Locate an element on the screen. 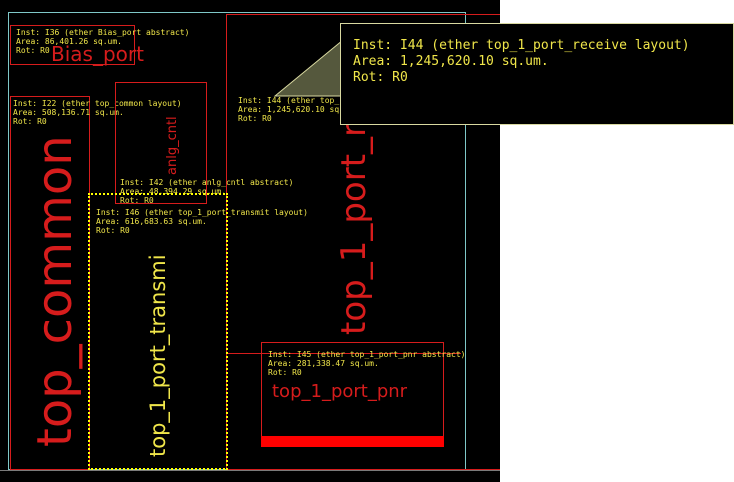  bias-port-area-line: Area: 86,401.26 sq.um. is located at coordinates (69, 41).